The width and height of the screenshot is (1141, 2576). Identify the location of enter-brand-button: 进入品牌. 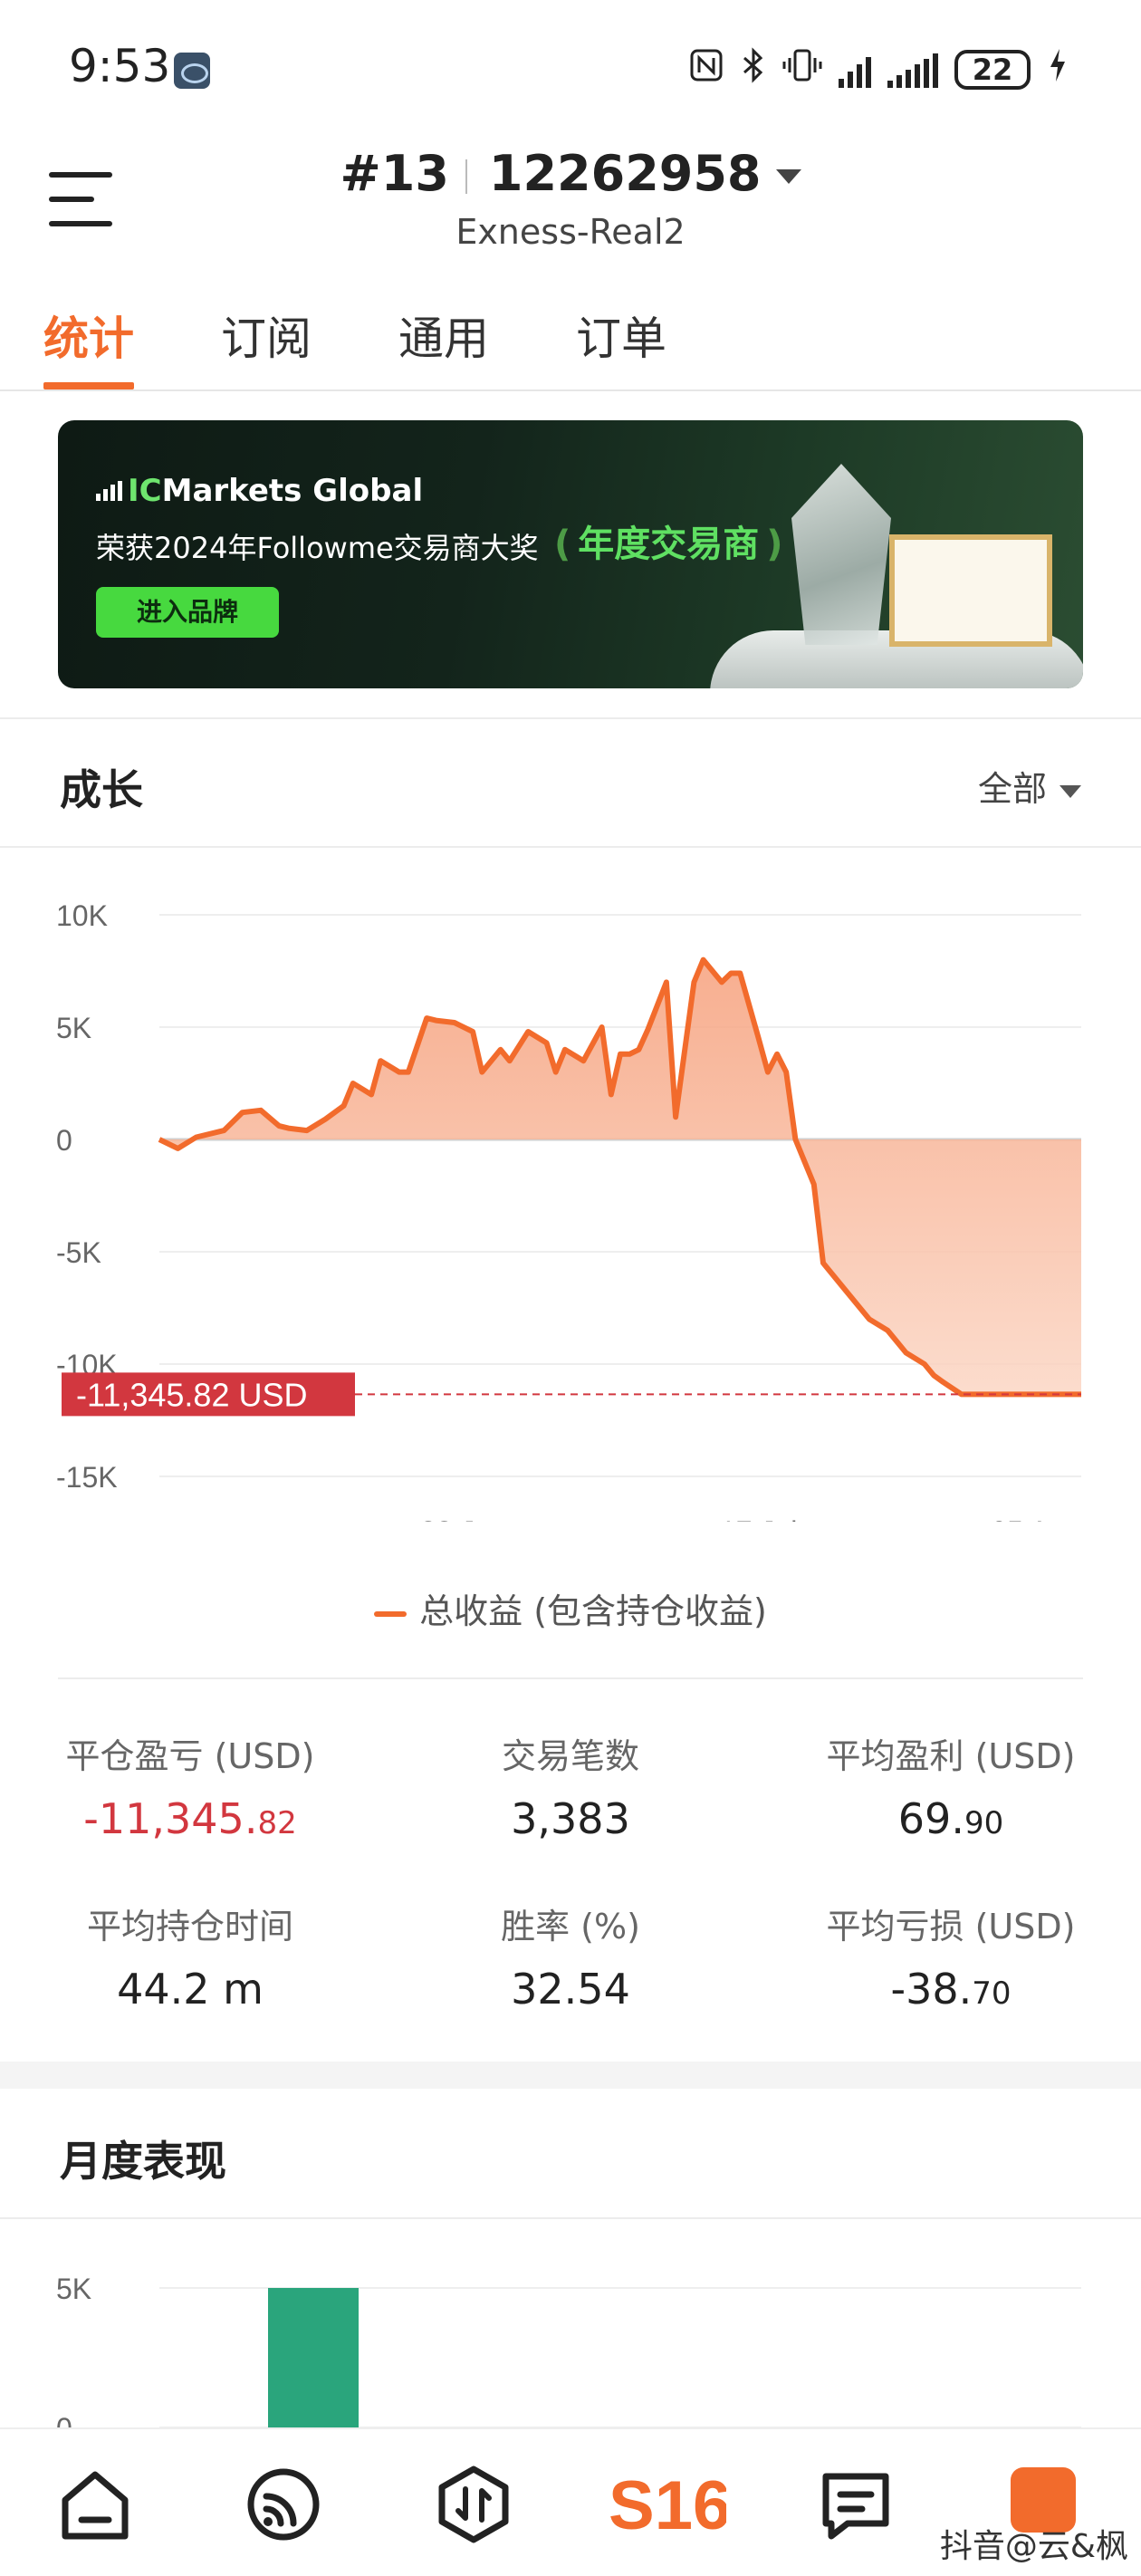
(187, 612).